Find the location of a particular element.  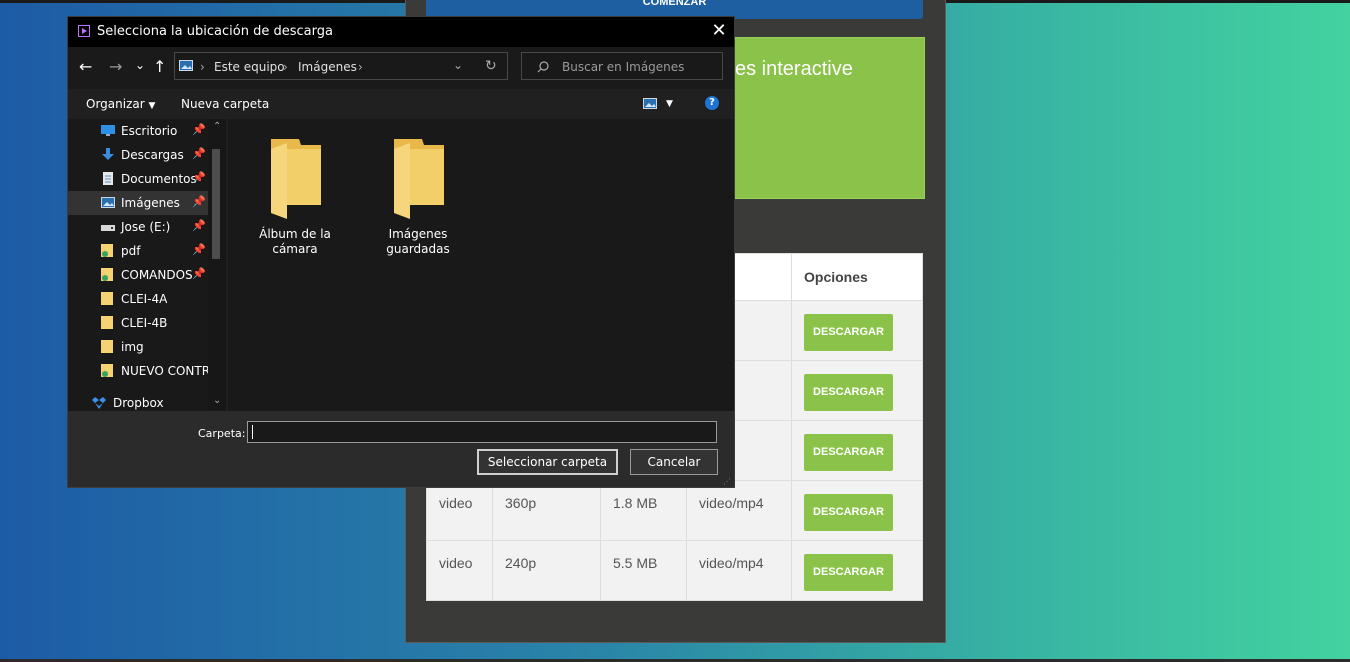

sidebar-item-documentos: Documentos 📌 is located at coordinates (138, 179).